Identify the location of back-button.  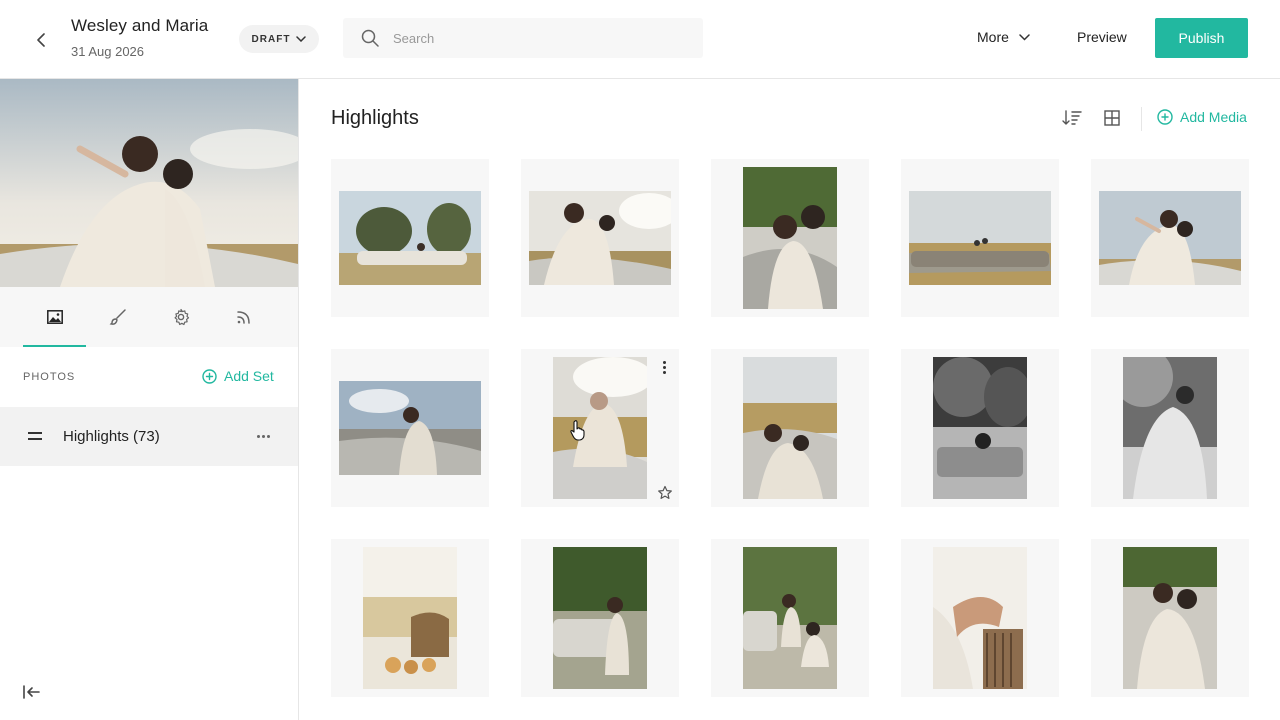
(42, 40).